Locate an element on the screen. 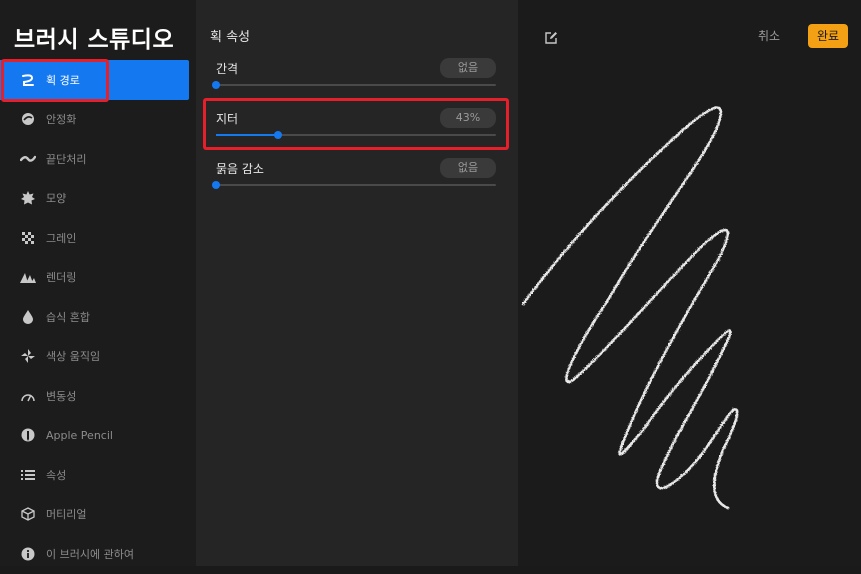  sidebar-item-materials: 머티리얼 is located at coordinates (98, 515).